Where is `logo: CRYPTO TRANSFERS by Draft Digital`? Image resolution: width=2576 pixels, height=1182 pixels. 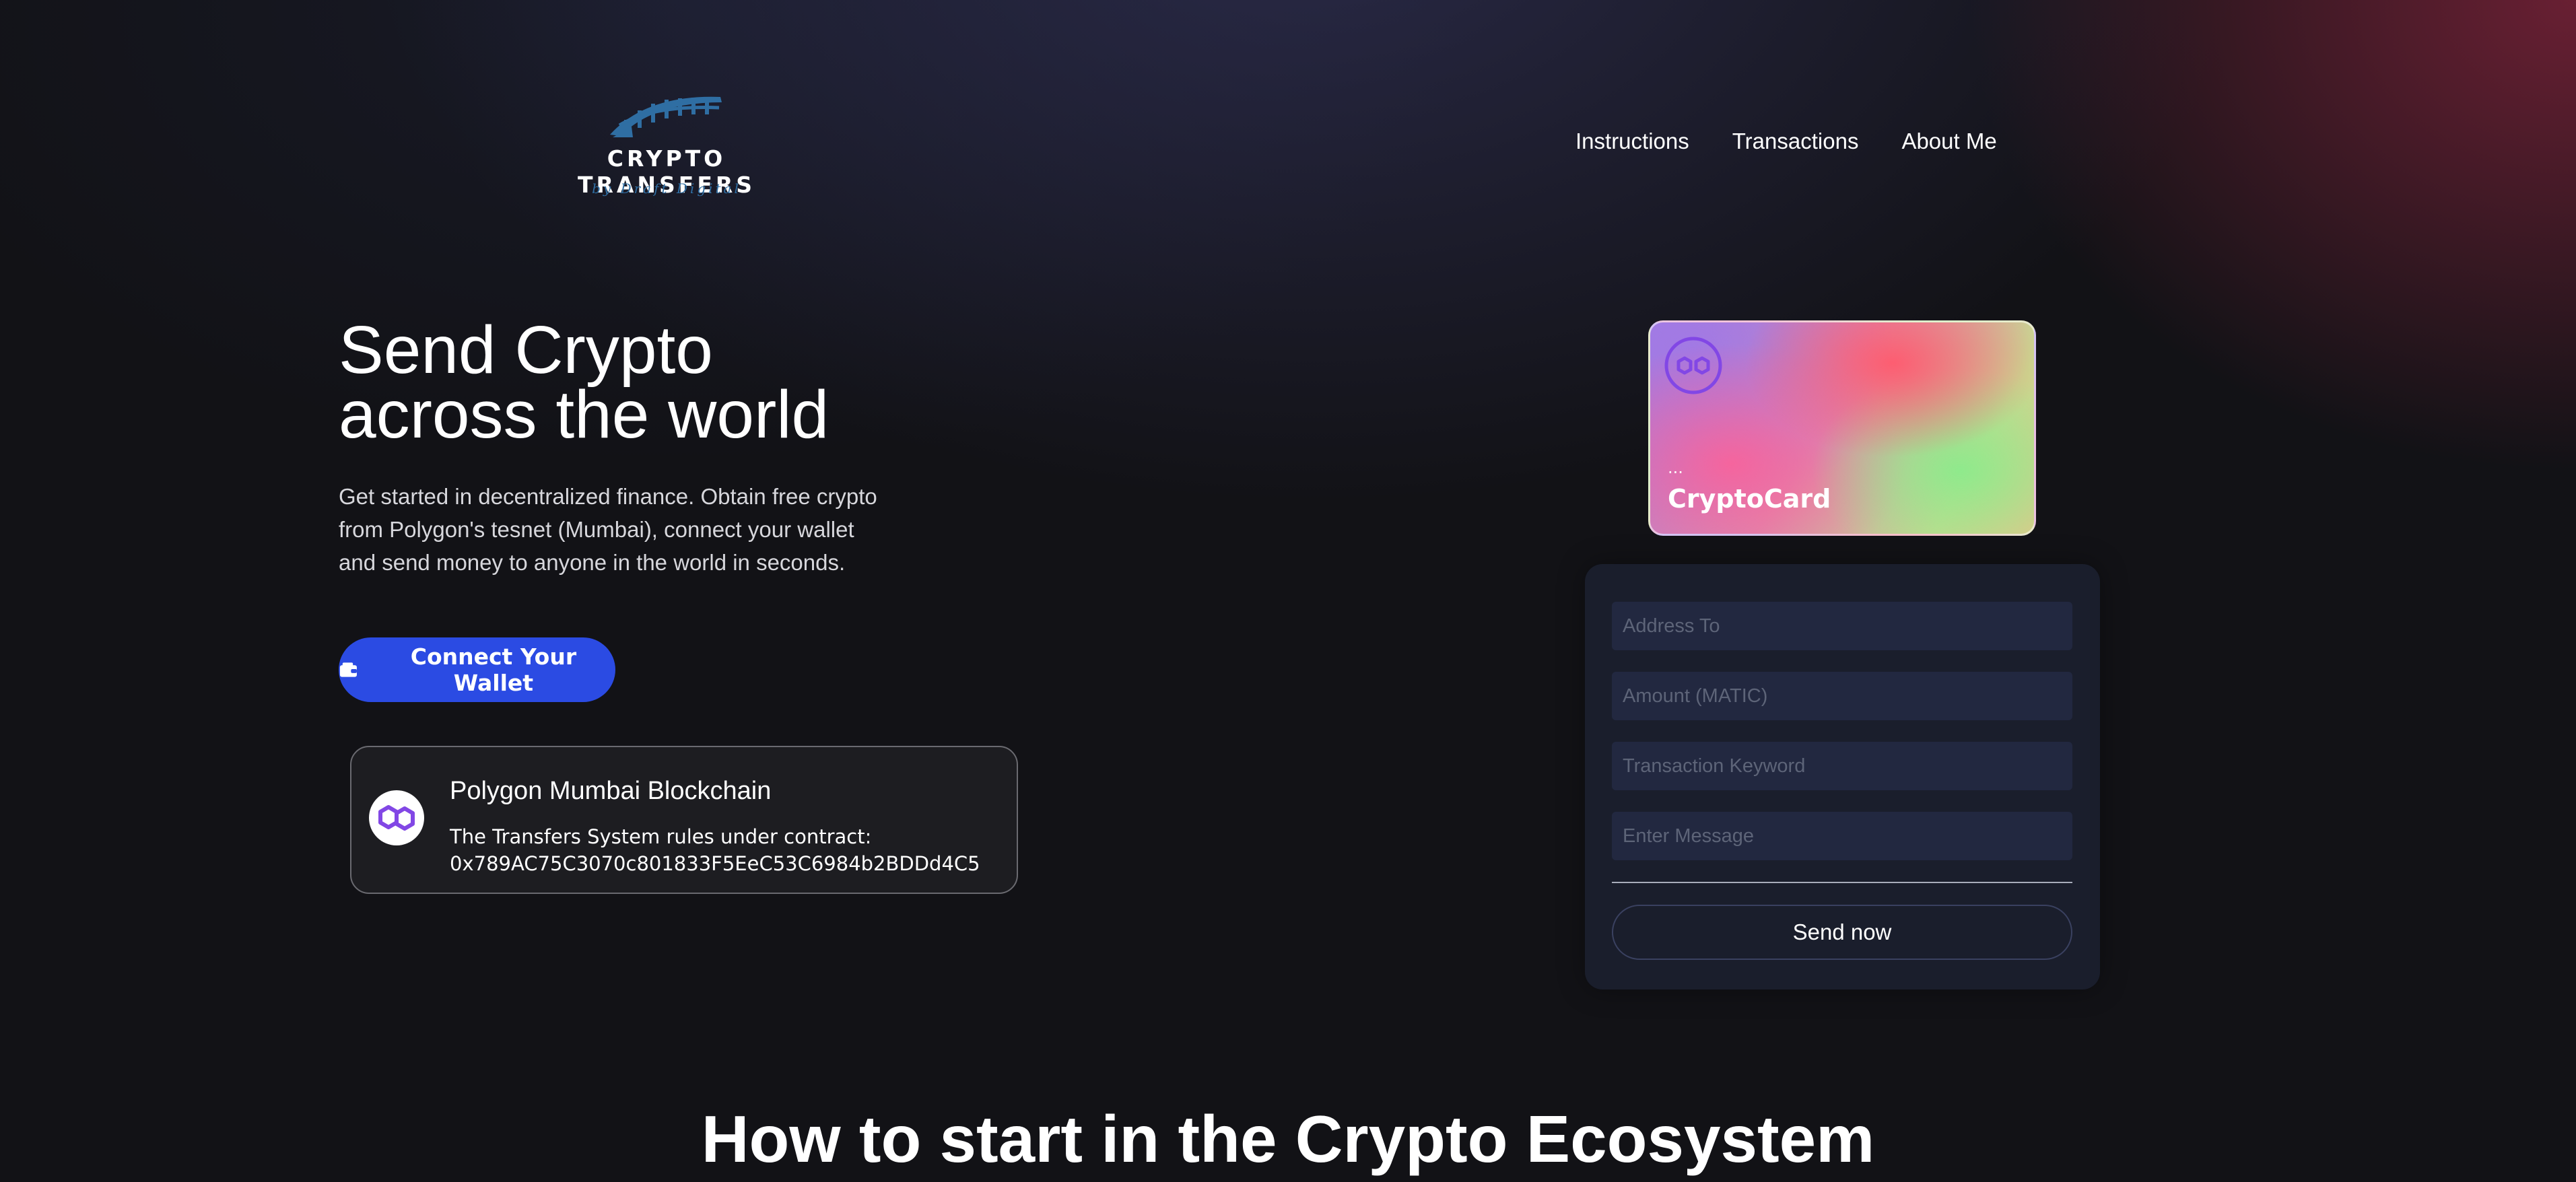
logo: CRYPTO TRANSFERS by Draft Digital is located at coordinates (666, 145).